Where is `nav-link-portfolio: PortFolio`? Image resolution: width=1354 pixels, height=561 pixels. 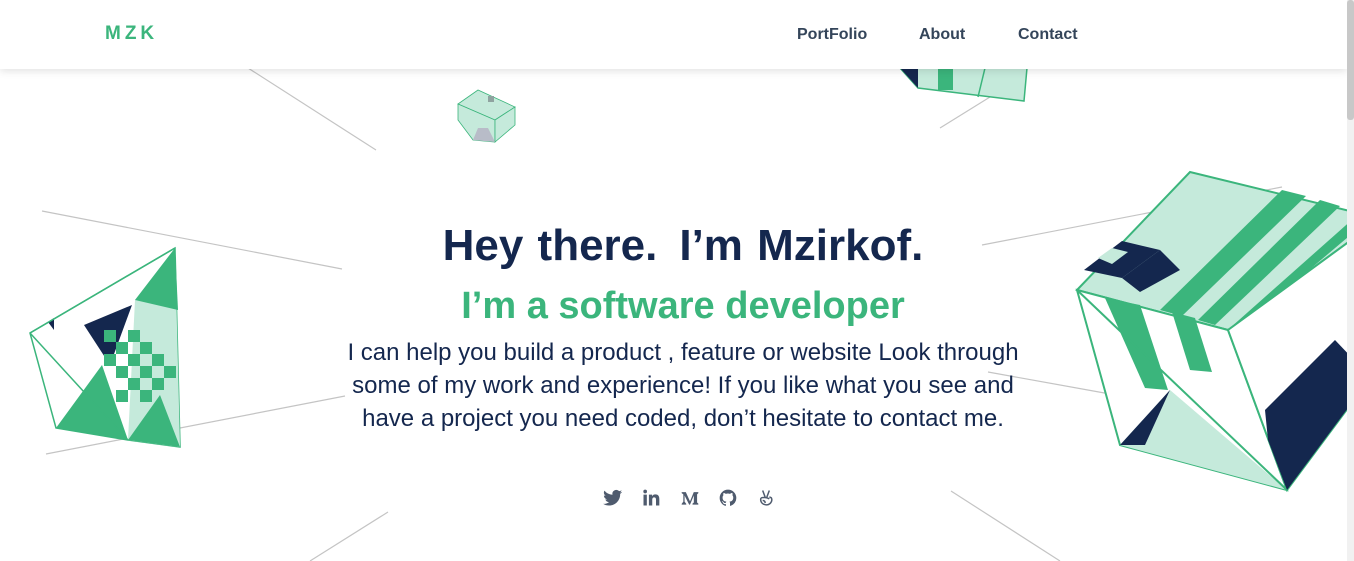 nav-link-portfolio: PortFolio is located at coordinates (832, 35).